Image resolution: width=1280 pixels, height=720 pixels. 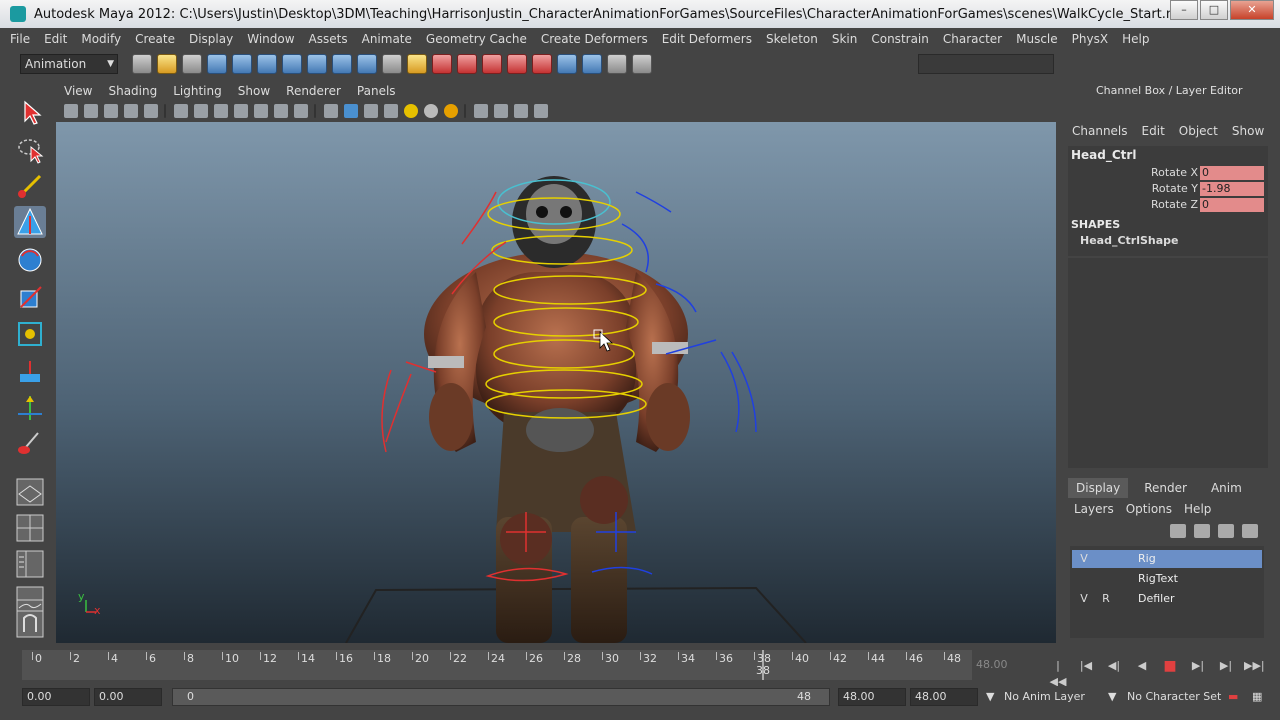 What do you see at coordinates (128, 697) in the screenshot?
I see `playback-start-field: 0.00` at bounding box center [128, 697].